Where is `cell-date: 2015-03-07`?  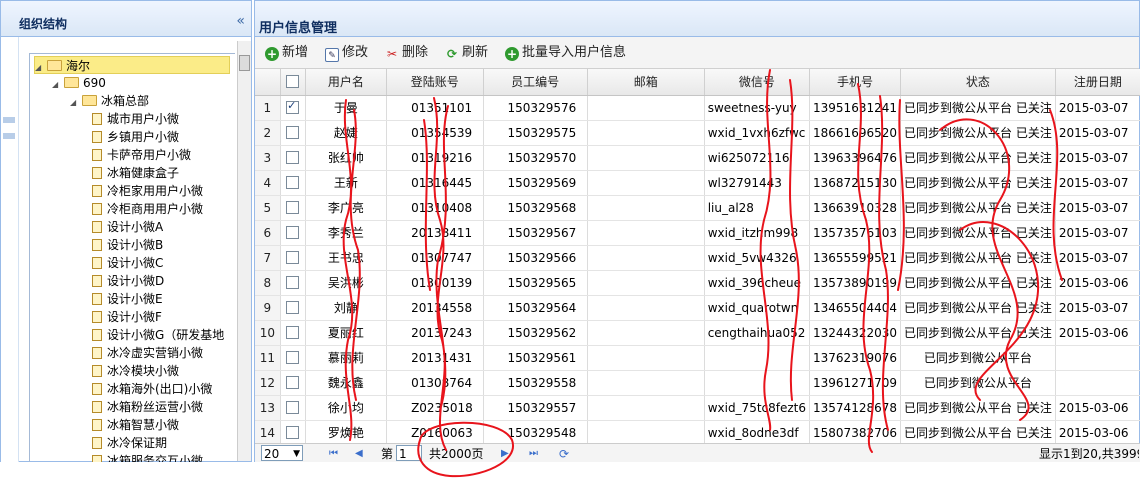 cell-date: 2015-03-07 is located at coordinates (1097, 308).